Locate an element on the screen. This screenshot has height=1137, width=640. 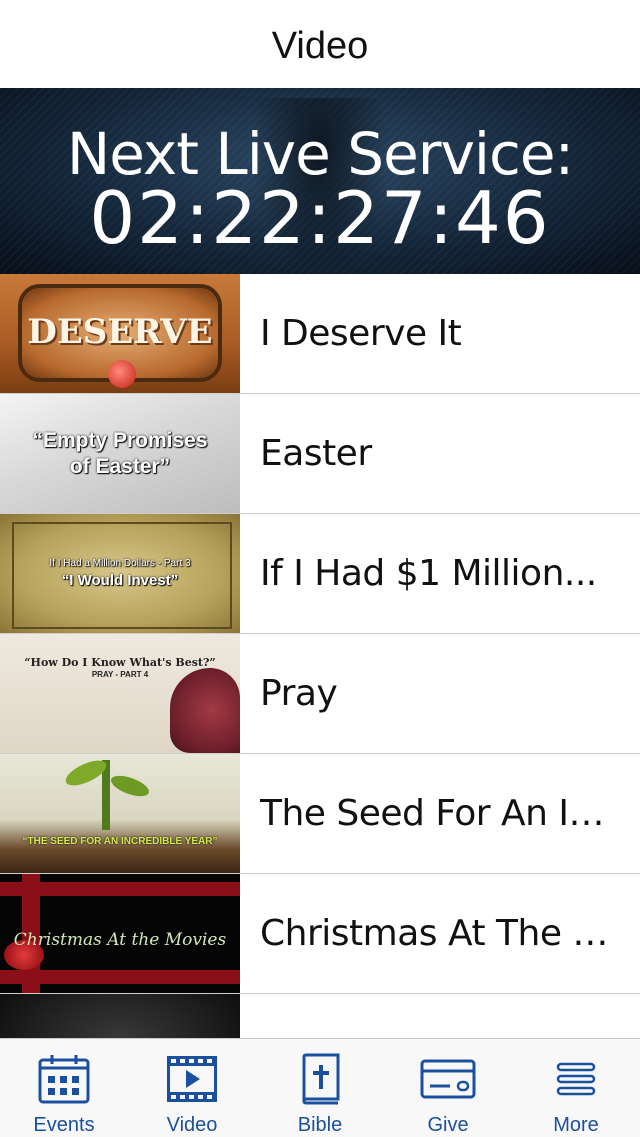
video-thumbnail: DESERVE is located at coordinates (120, 333).